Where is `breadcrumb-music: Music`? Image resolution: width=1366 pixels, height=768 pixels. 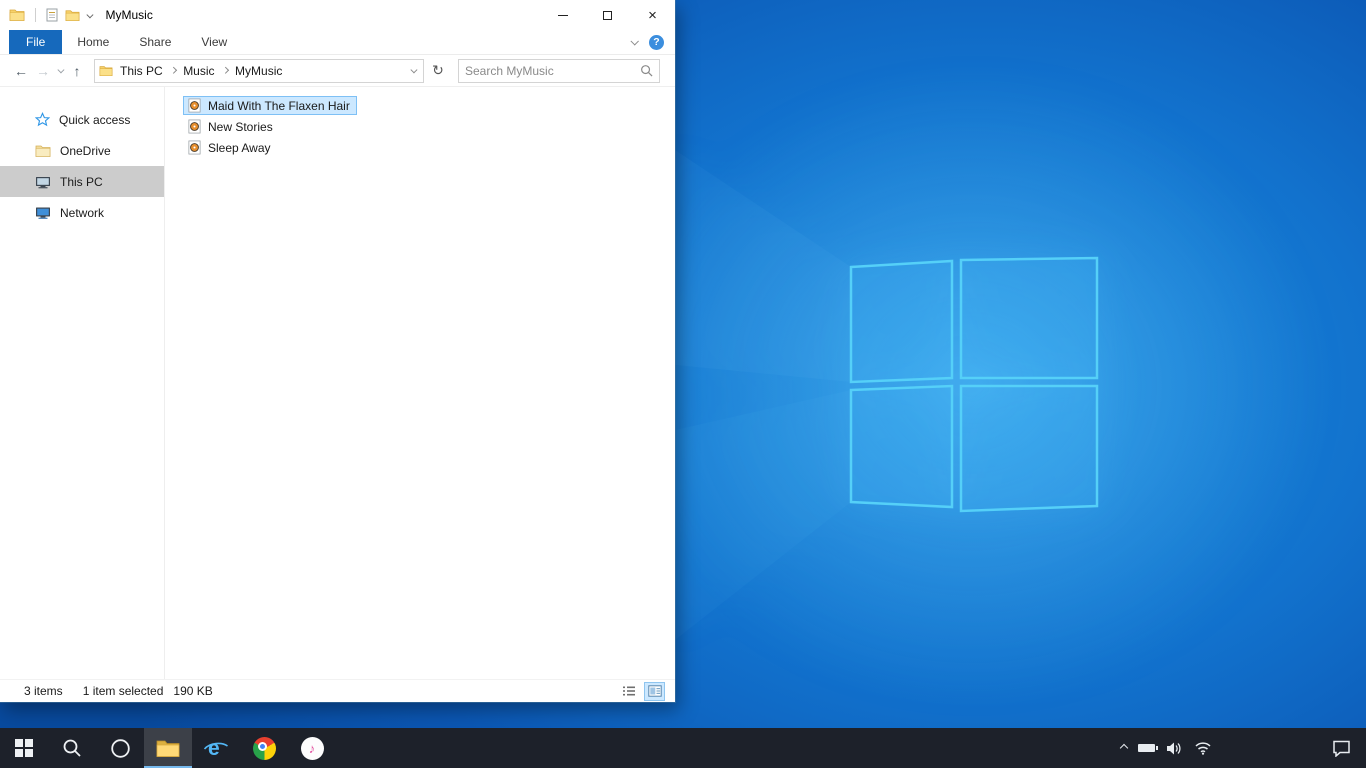 breadcrumb-music: Music is located at coordinates (198, 71).